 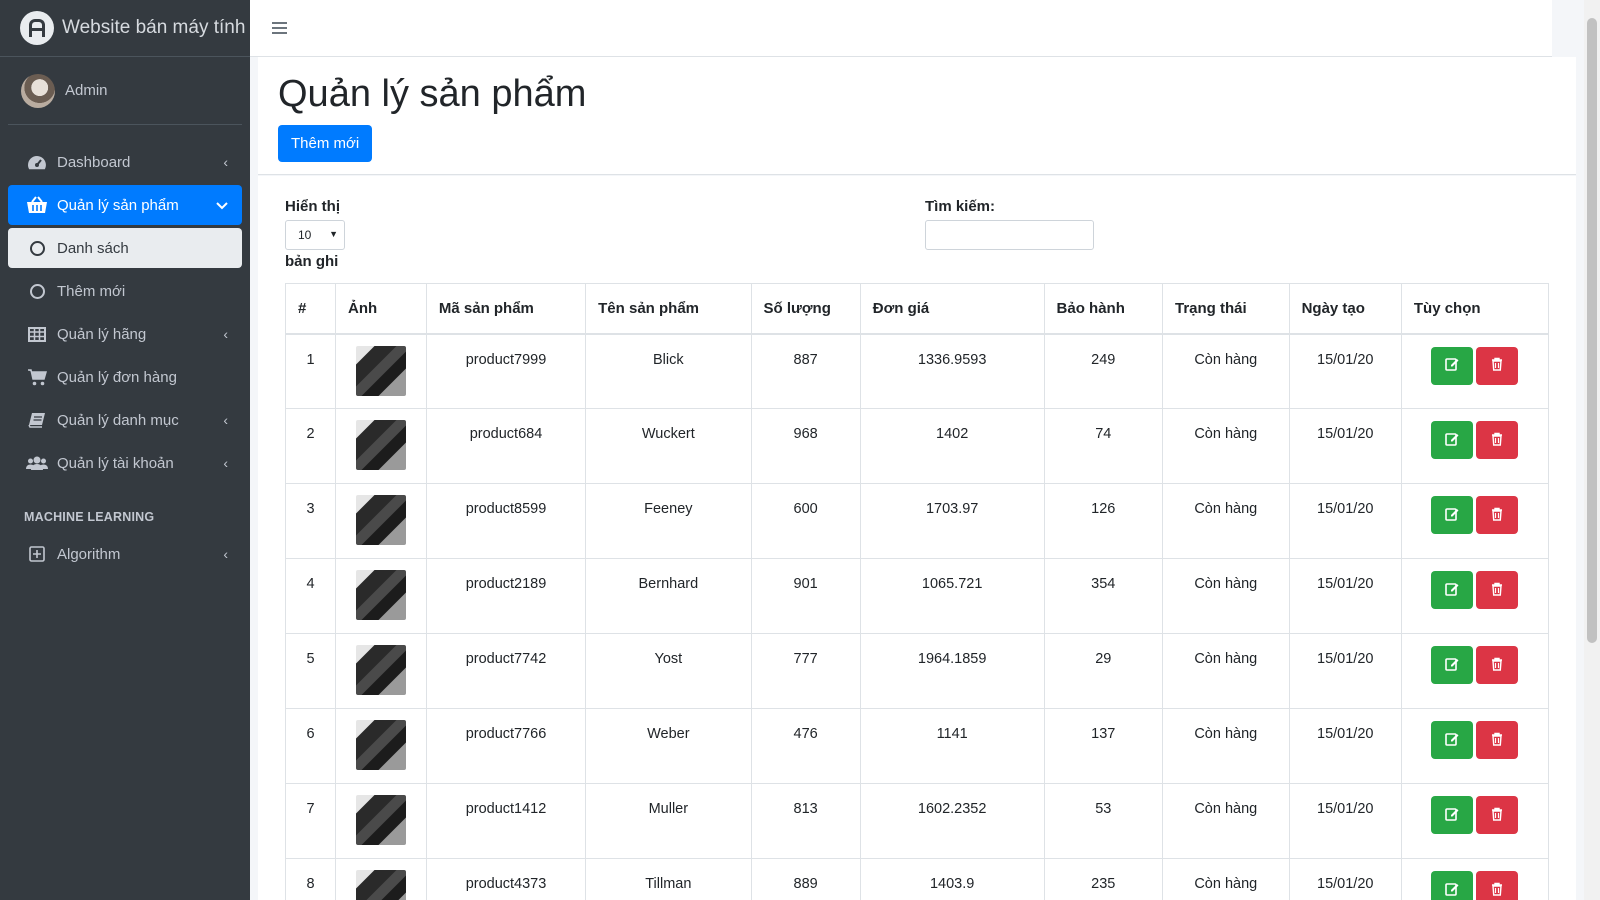 What do you see at coordinates (325, 143) in the screenshot?
I see `add-product-button: Thêm mới` at bounding box center [325, 143].